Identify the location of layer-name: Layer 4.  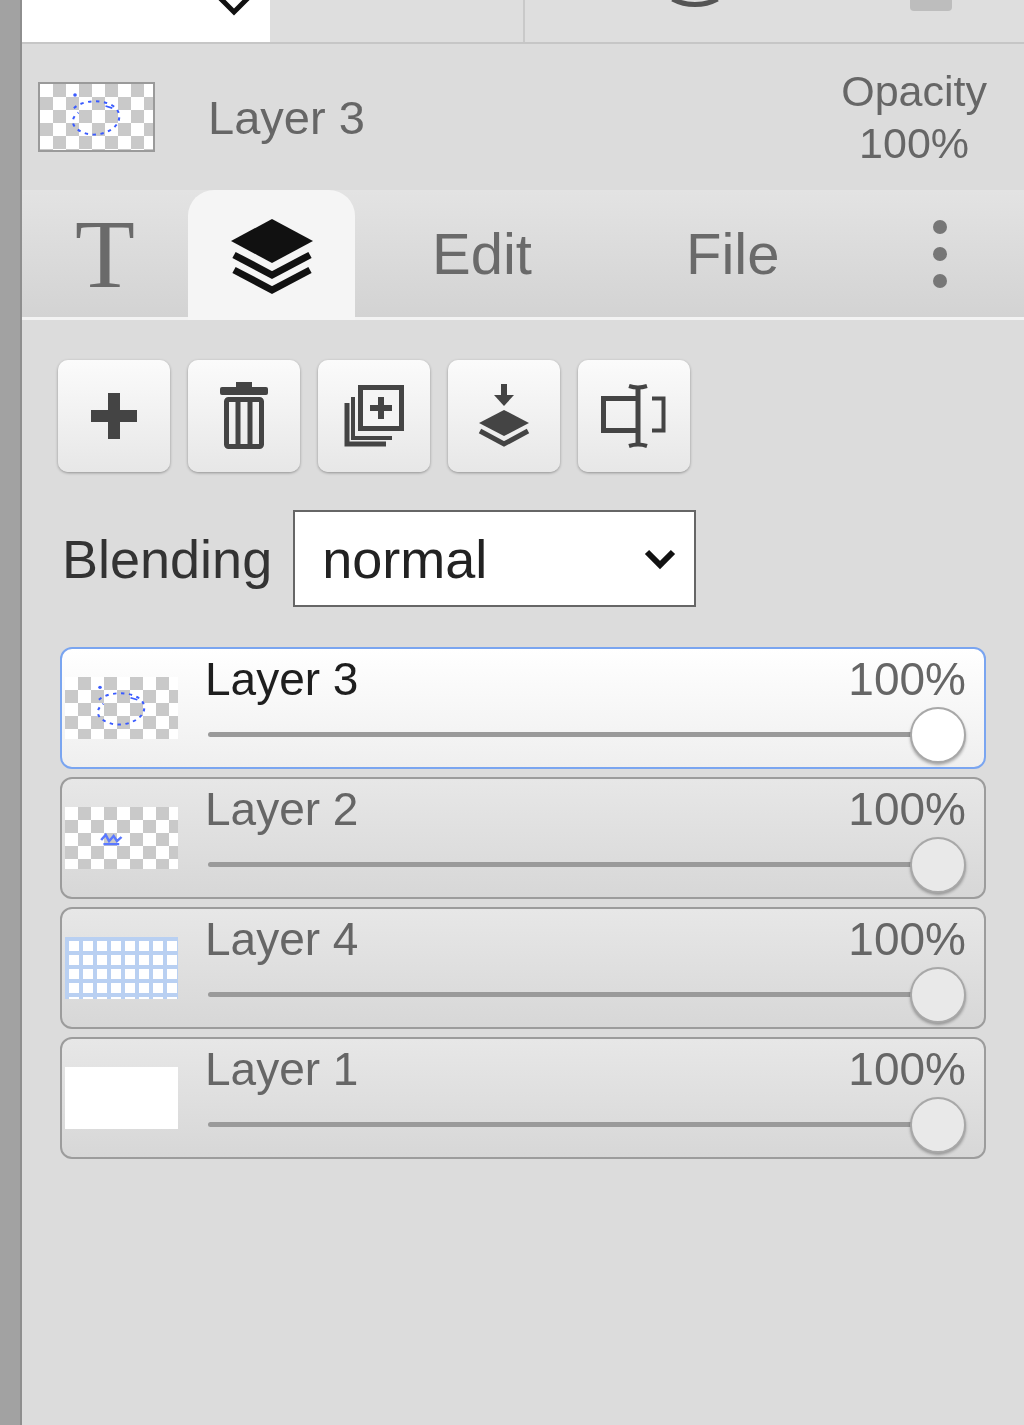
(282, 939).